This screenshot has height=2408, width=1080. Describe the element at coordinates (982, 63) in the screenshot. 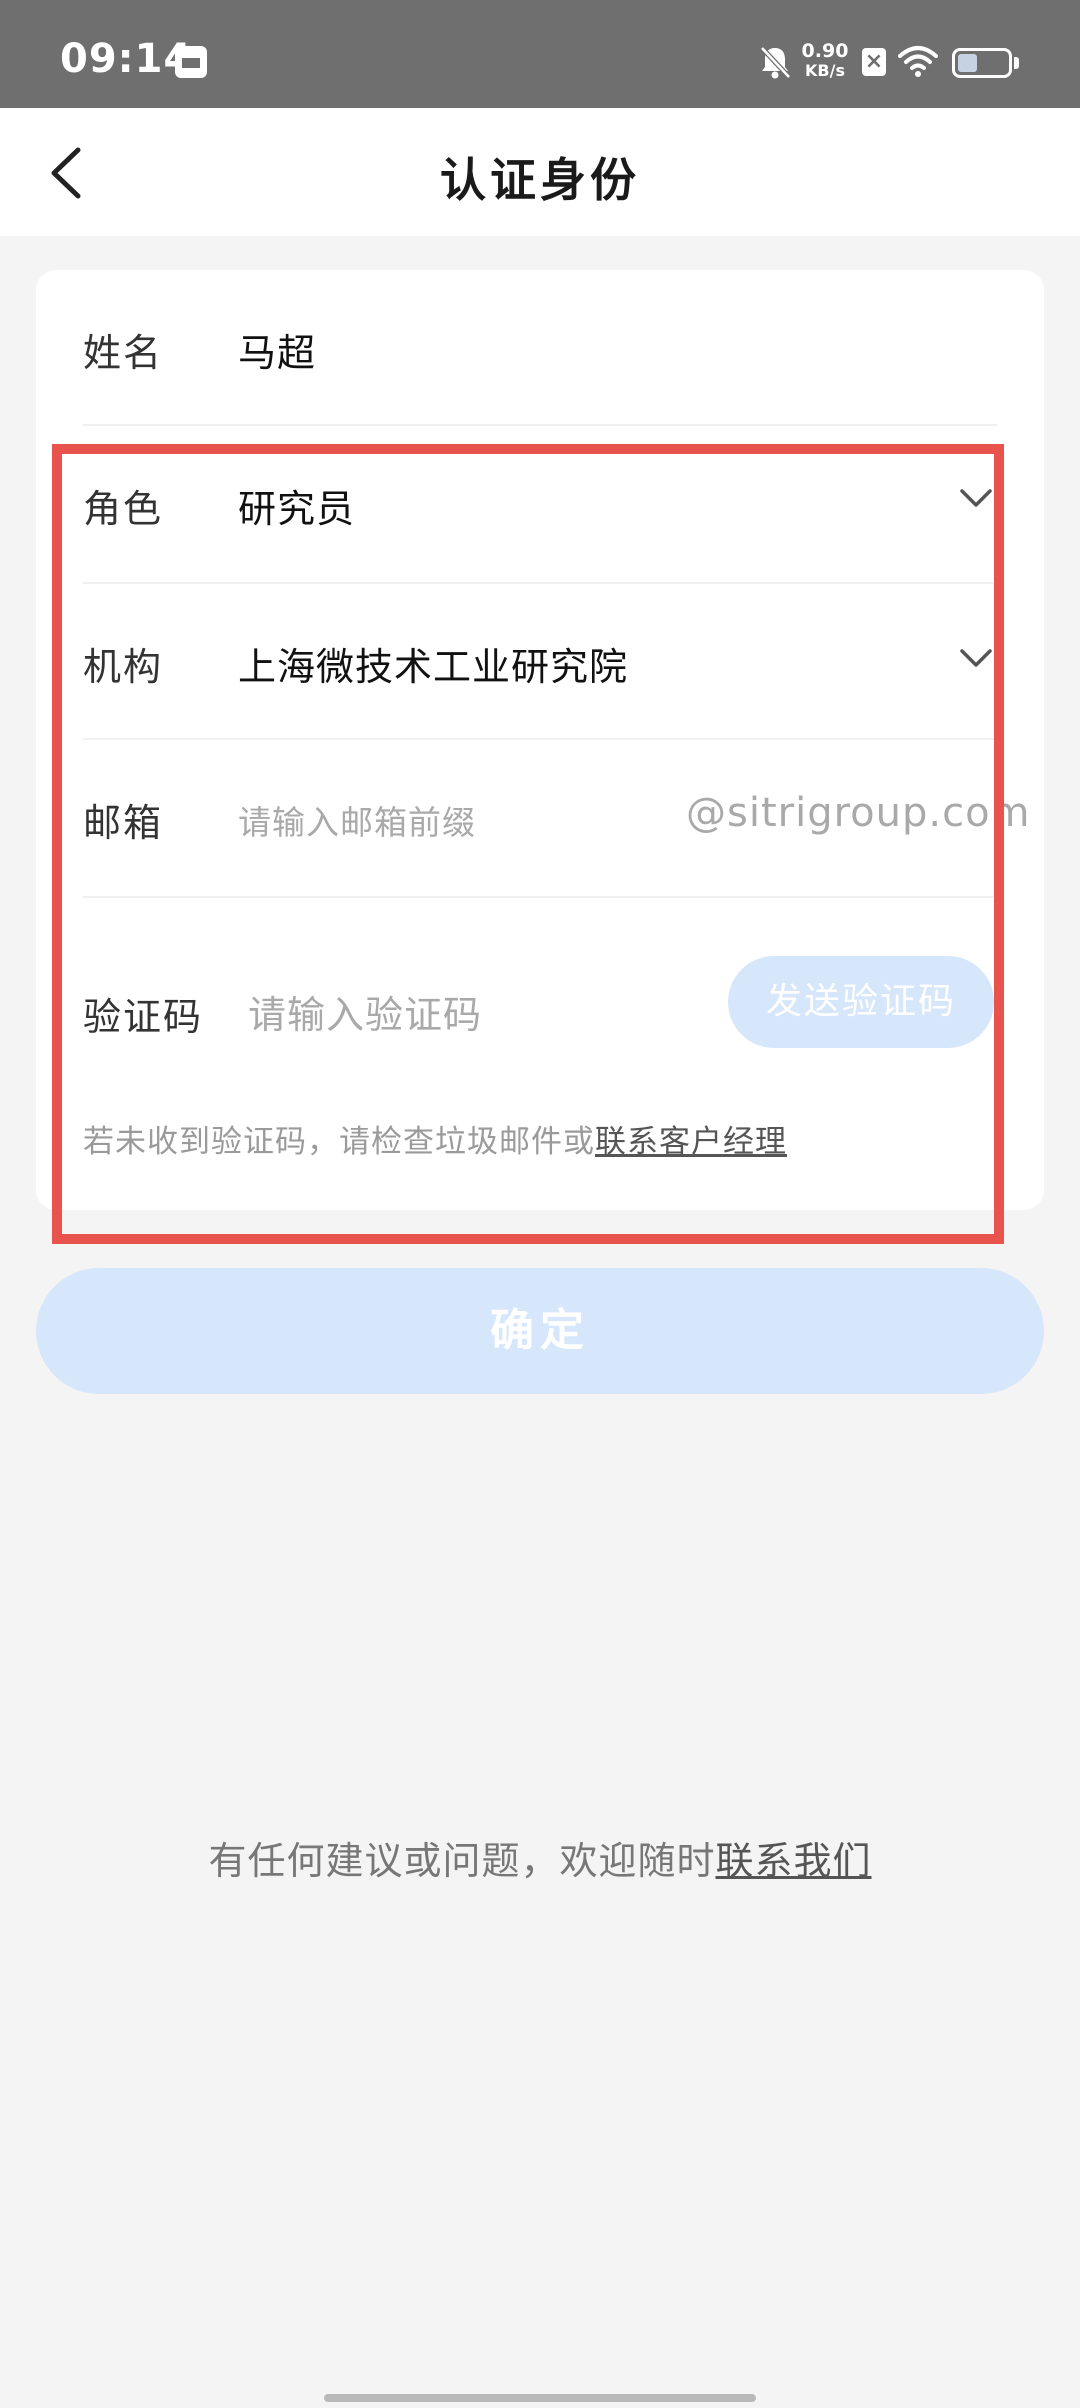

I see `battery-icon` at that location.